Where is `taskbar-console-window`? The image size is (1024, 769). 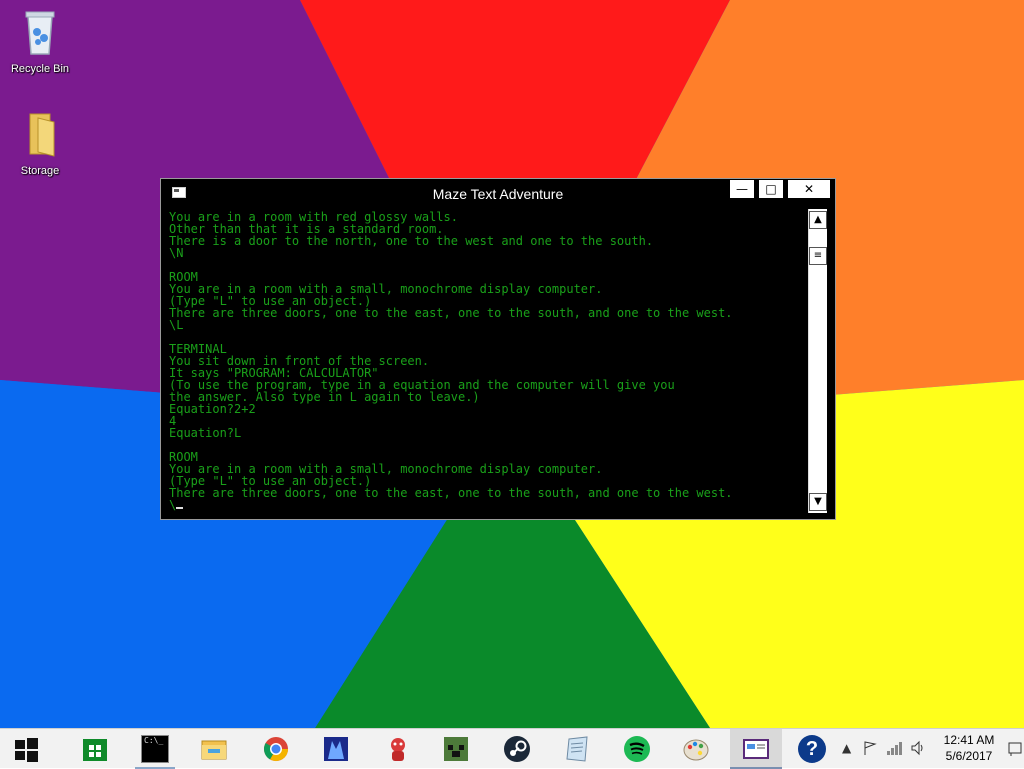 taskbar-console-window is located at coordinates (756, 749).